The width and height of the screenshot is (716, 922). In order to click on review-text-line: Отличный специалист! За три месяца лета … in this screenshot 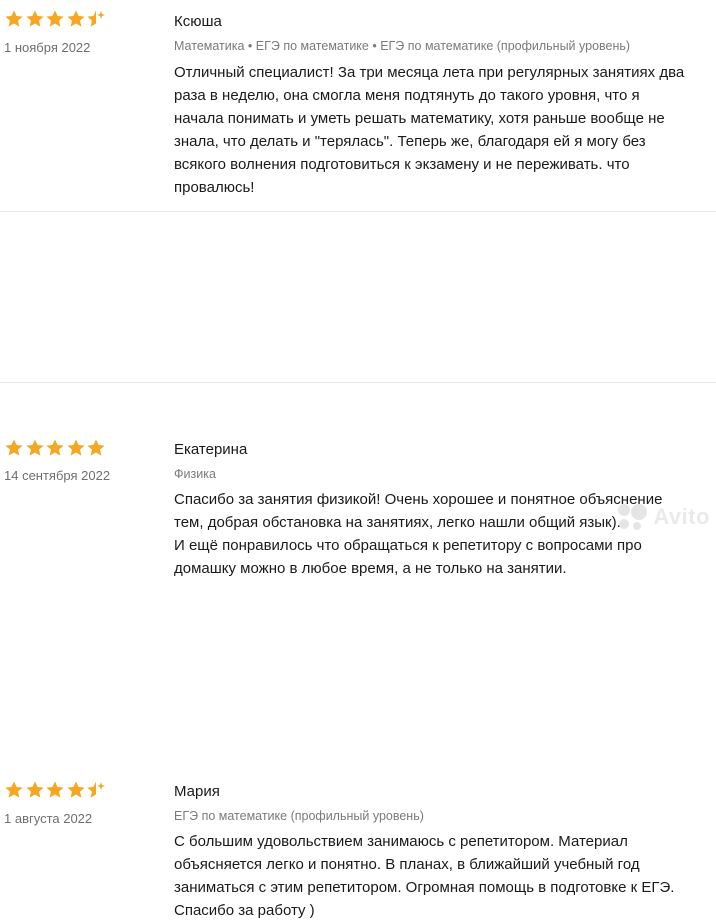, I will do `click(429, 72)`.